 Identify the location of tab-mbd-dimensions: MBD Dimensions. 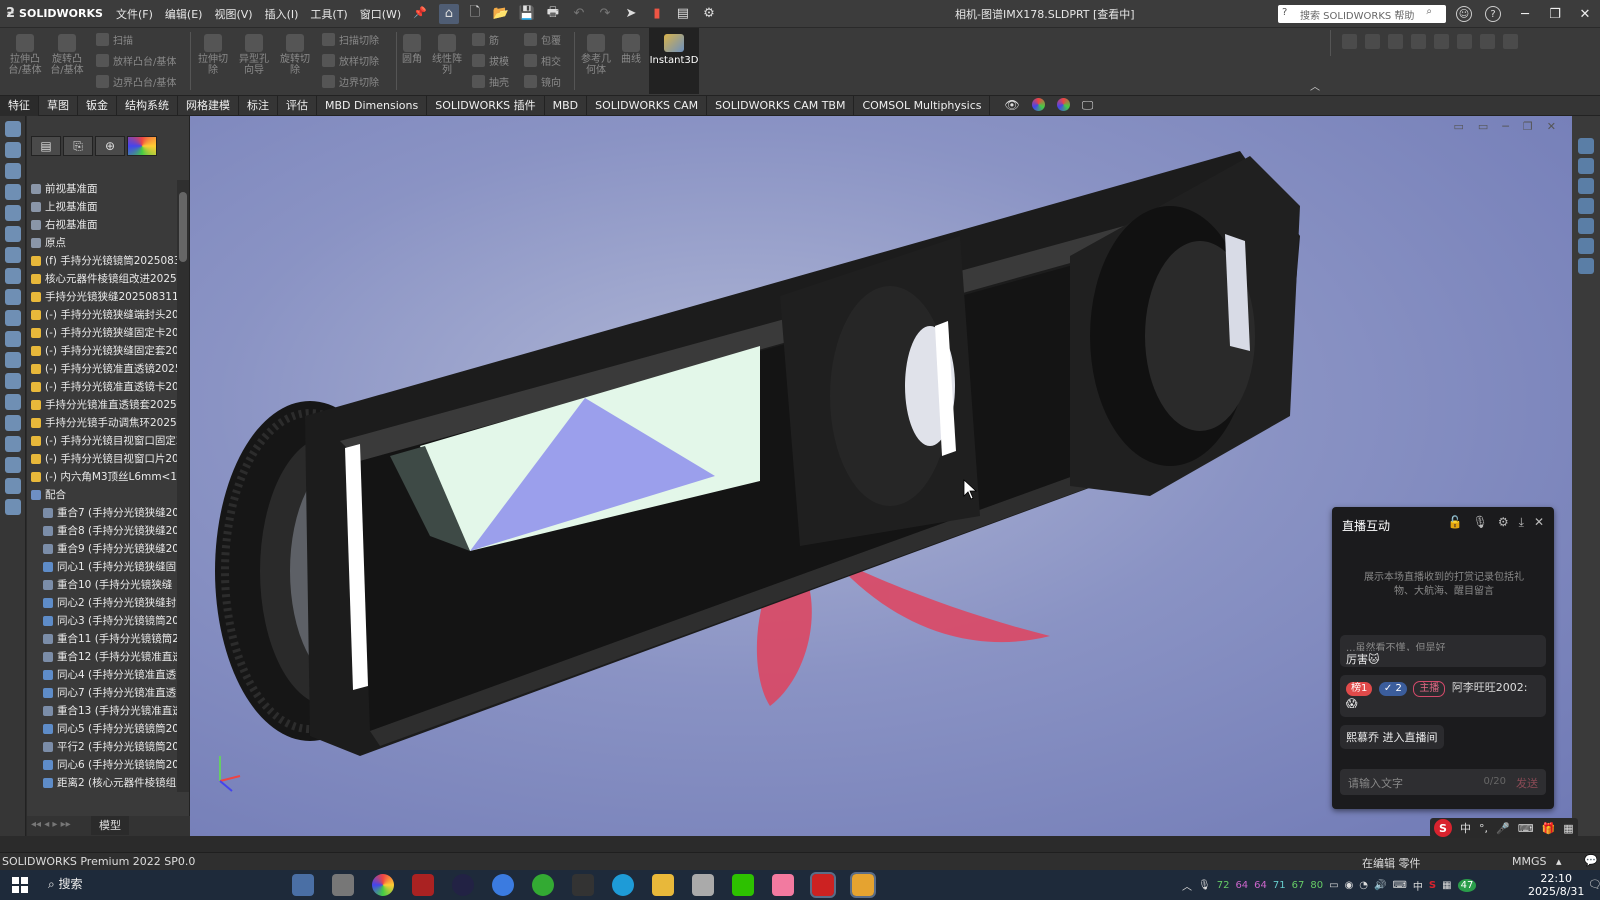
(372, 105).